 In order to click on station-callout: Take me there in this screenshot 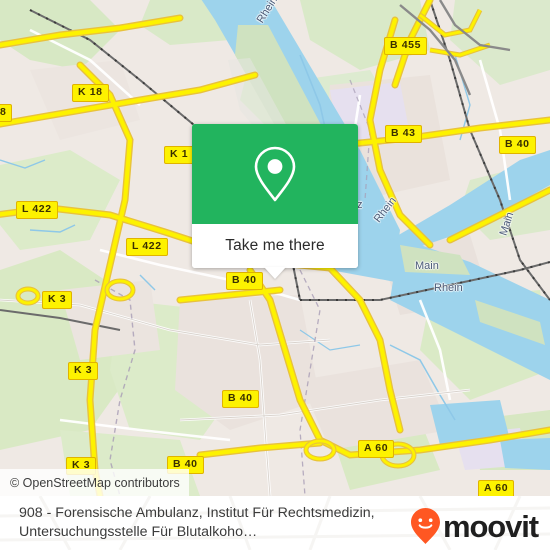, I will do `click(275, 201)`.